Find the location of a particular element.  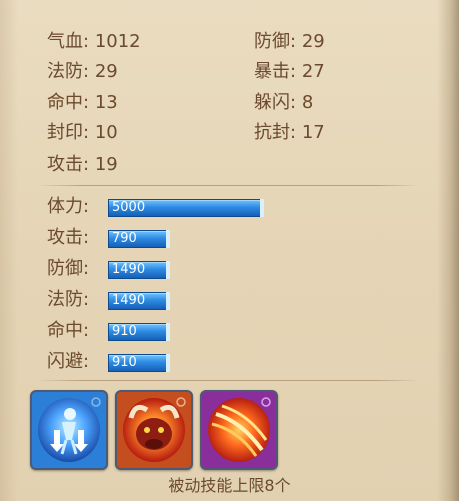

section-divider-bottom is located at coordinates (228, 380).